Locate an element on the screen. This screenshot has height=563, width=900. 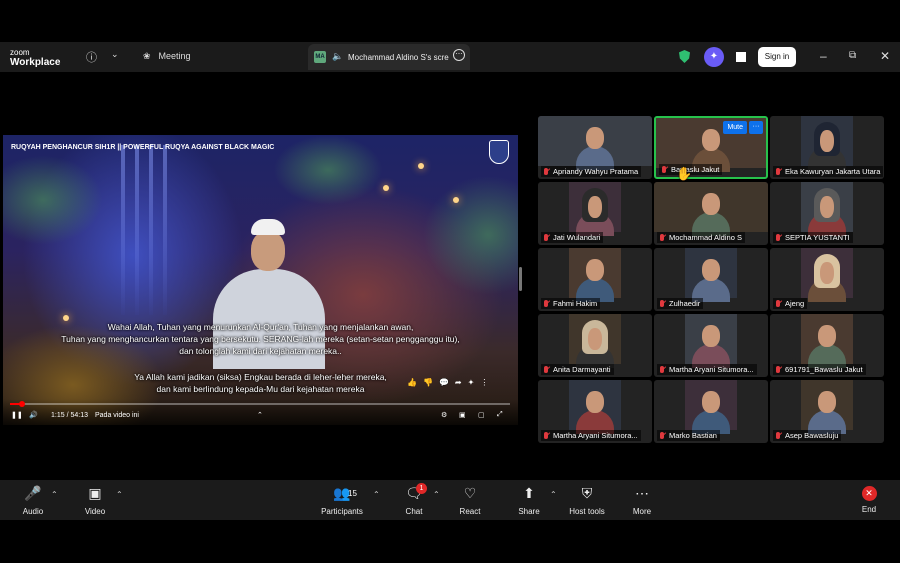
video-progress-bar is located at coordinates (260, 404).